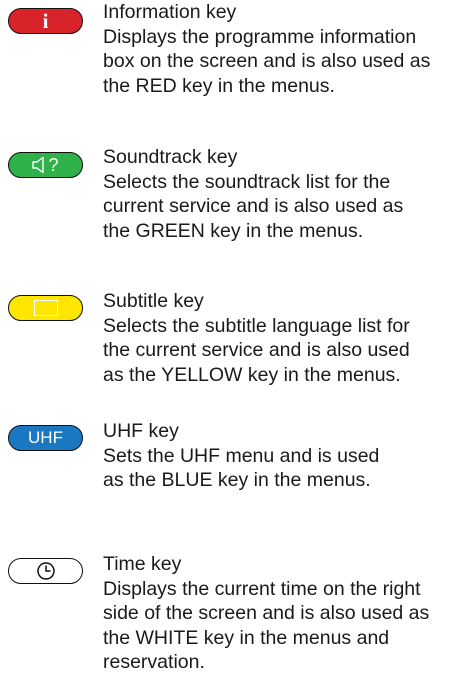 The height and width of the screenshot is (682, 474). What do you see at coordinates (142, 564) in the screenshot?
I see `key-title: Time key` at bounding box center [142, 564].